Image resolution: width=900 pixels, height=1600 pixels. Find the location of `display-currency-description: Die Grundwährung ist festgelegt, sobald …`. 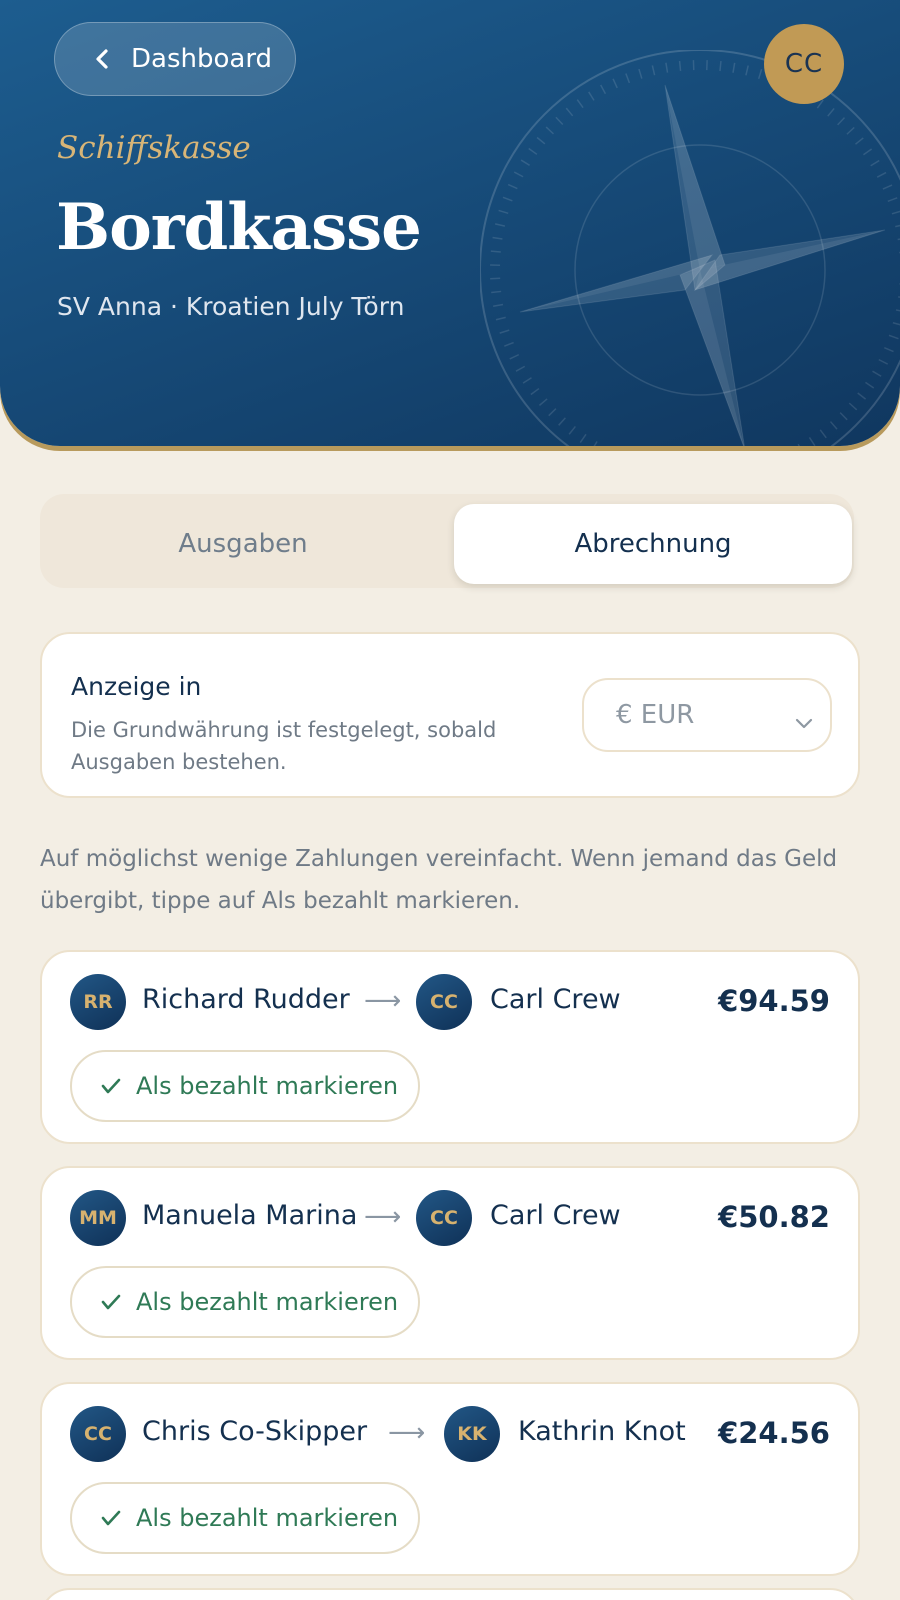

display-currency-description: Die Grundwährung ist festgelegt, sobald … is located at coordinates (284, 746).